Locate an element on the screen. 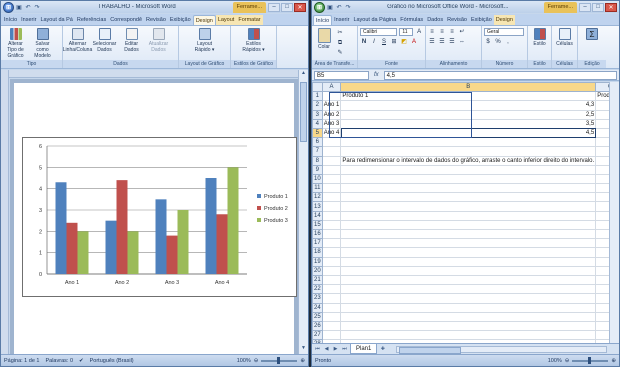  cell: 2,5 is located at coordinates (468, 114).